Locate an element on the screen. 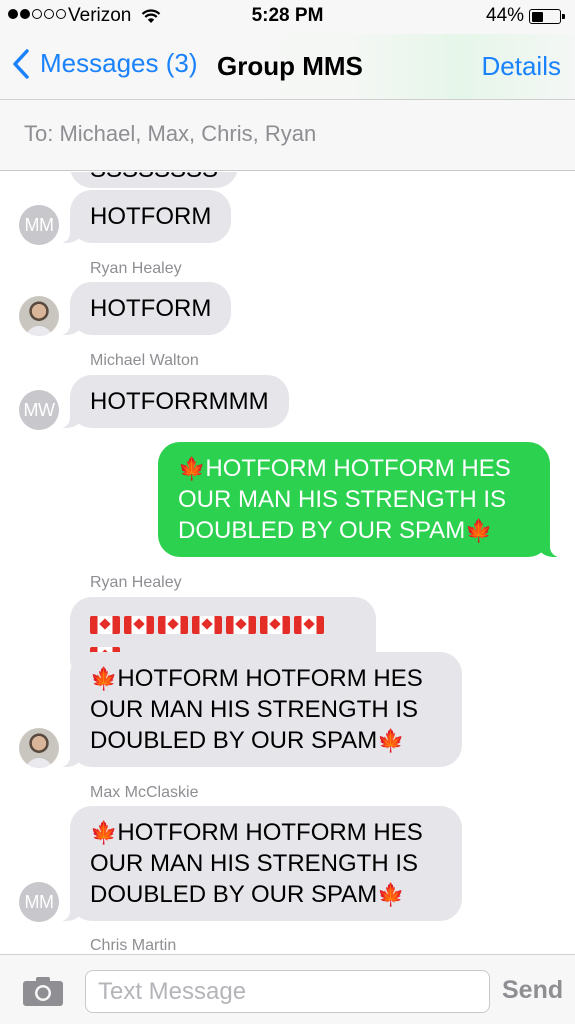  recipients-bar: To: Michael, Max, Chris, Ryan is located at coordinates (287, 135).